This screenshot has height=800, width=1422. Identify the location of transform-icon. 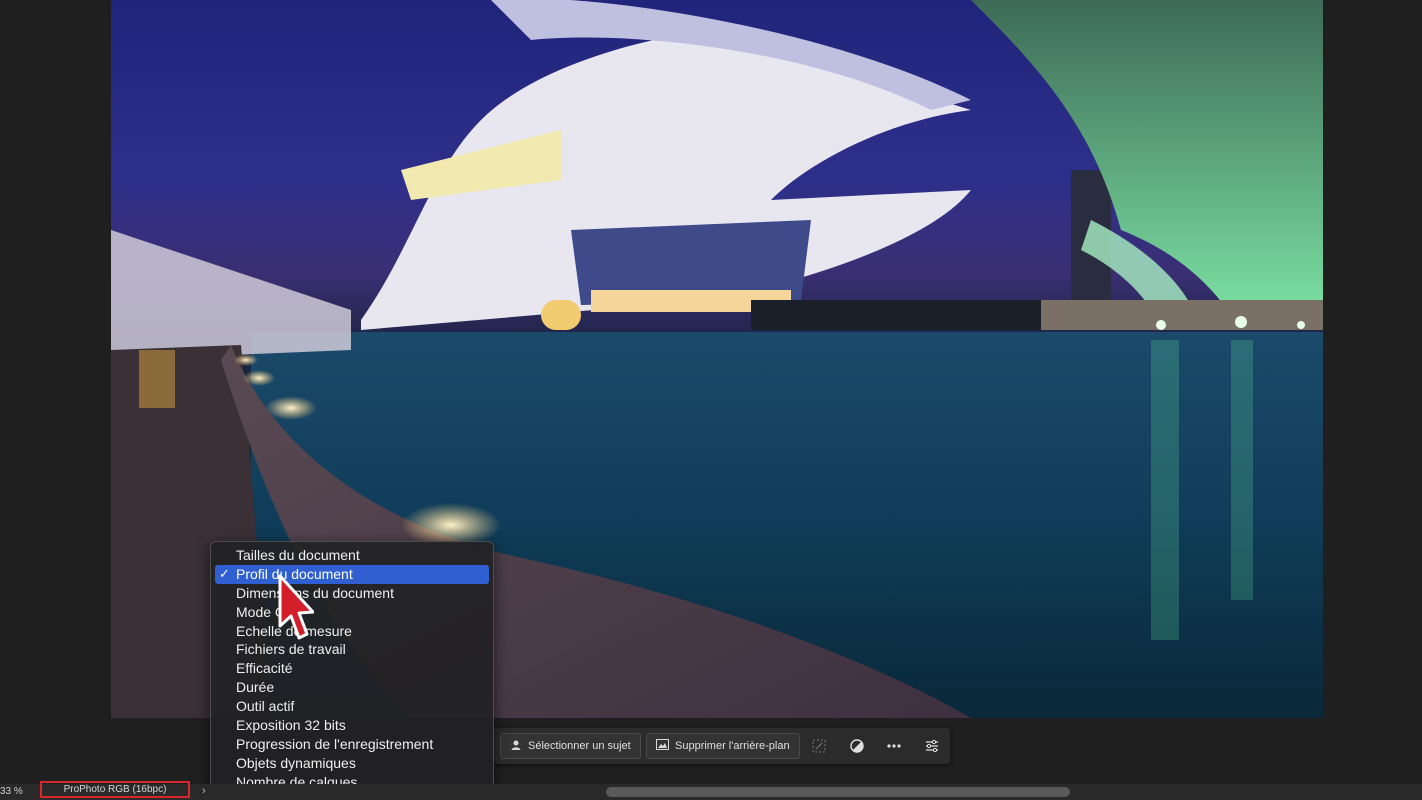
(819, 746).